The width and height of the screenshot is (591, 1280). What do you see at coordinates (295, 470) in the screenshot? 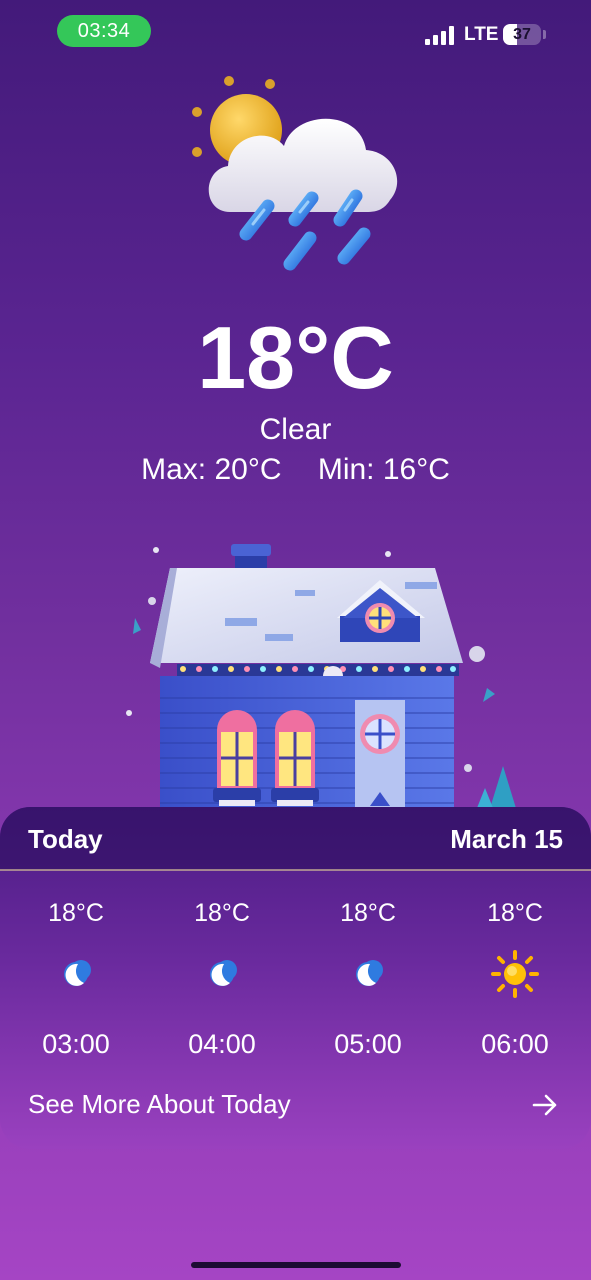
I see `max-min-temperatures: Max: 20°C Min: 16°C` at bounding box center [295, 470].